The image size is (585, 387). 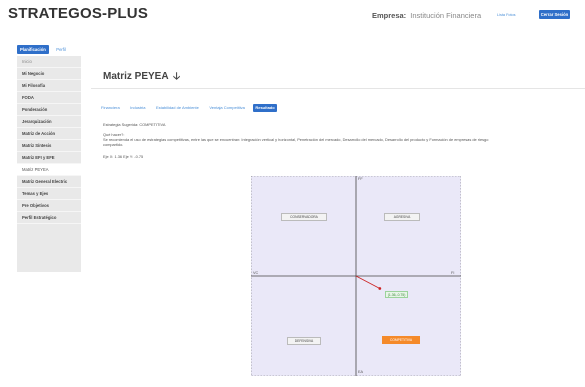 What do you see at coordinates (554, 14) in the screenshot?
I see `logout-button: Cerrar Sesión` at bounding box center [554, 14].